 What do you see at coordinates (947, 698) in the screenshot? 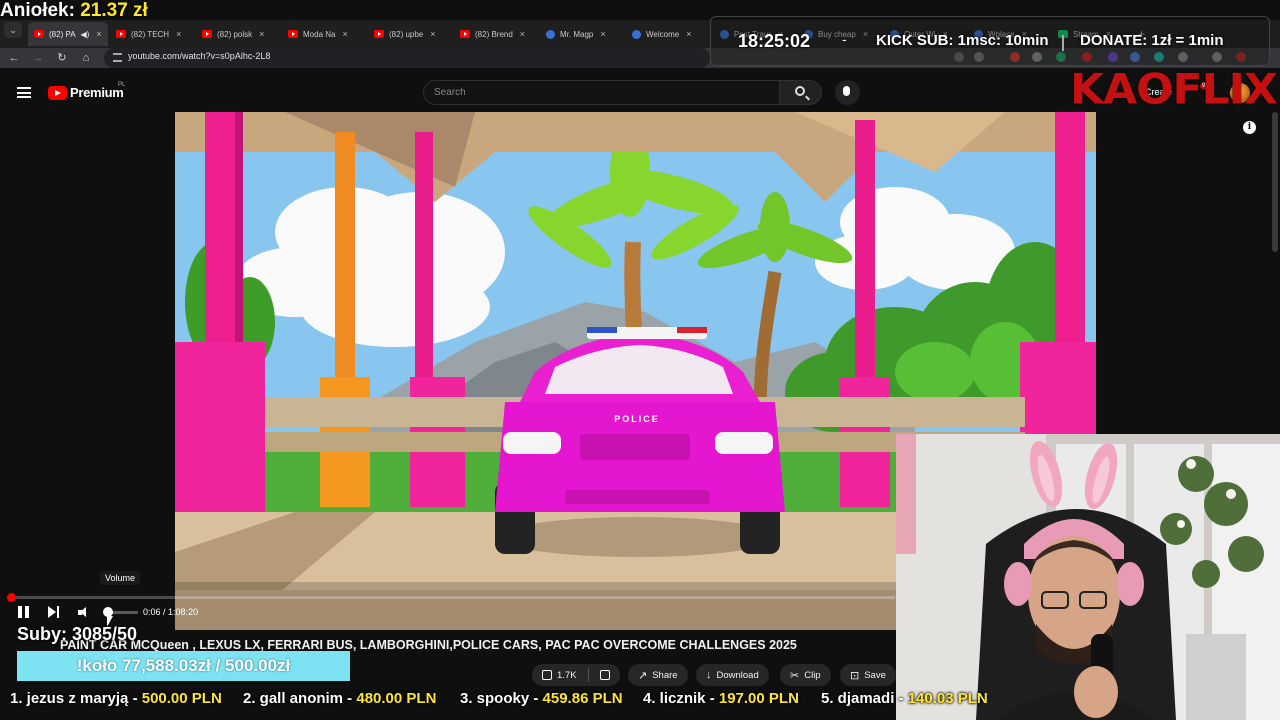
I see `ranking-amount: 140.03 PLN` at bounding box center [947, 698].